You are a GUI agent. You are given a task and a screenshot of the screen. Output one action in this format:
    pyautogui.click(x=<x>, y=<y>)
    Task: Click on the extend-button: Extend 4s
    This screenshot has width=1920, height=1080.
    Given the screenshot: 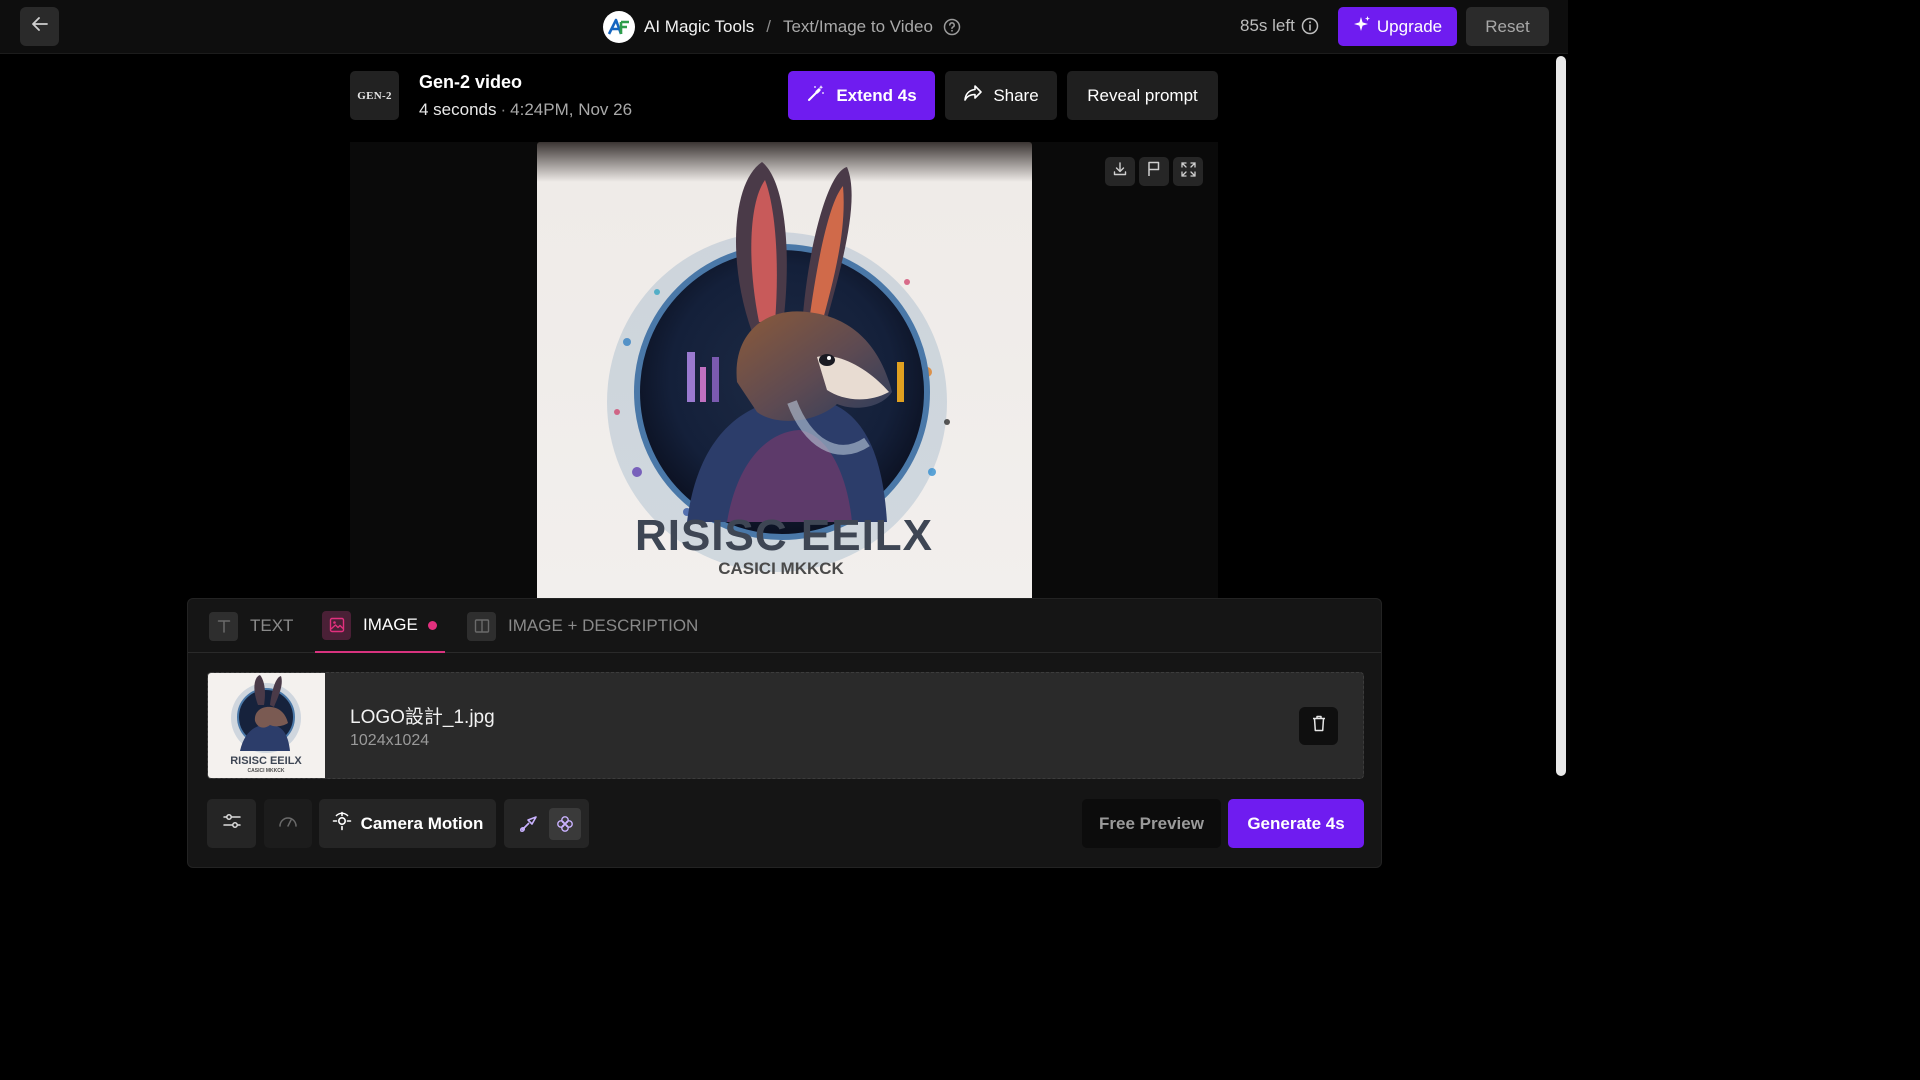 What is the action you would take?
    pyautogui.click(x=861, y=95)
    